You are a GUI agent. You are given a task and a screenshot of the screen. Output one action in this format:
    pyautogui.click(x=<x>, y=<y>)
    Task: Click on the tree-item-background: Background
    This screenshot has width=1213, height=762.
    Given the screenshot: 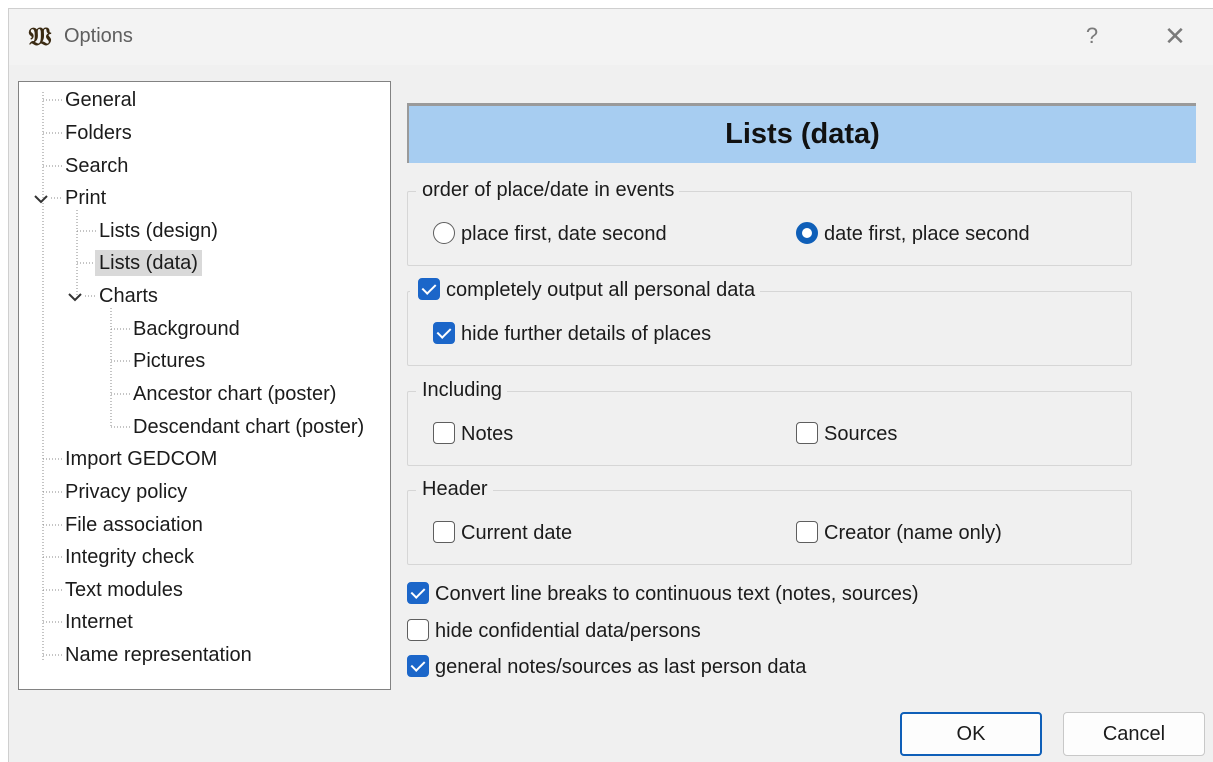 What is the action you would take?
    pyautogui.click(x=186, y=329)
    